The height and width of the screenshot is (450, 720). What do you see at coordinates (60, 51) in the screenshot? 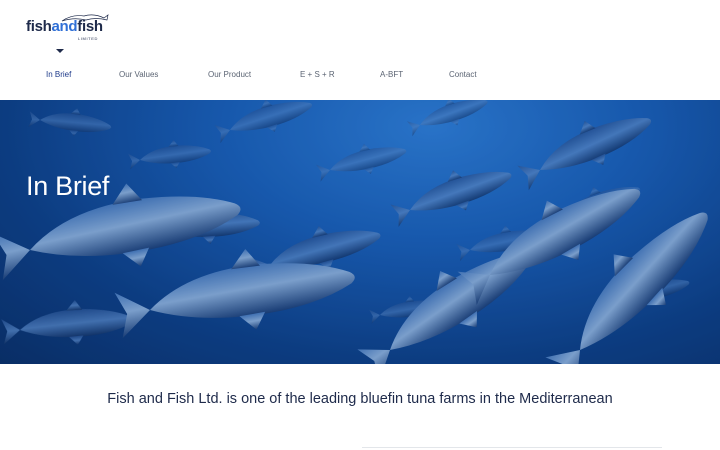
I see `active-nav-indicator` at bounding box center [60, 51].